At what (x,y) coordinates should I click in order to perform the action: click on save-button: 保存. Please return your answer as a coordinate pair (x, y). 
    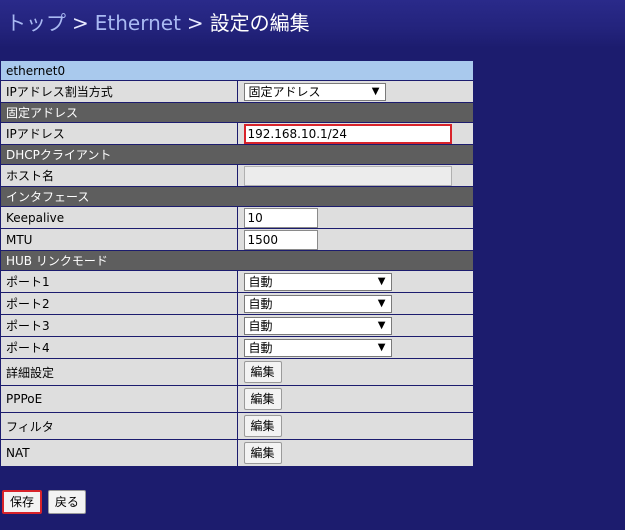
    Looking at the image, I should click on (22, 502).